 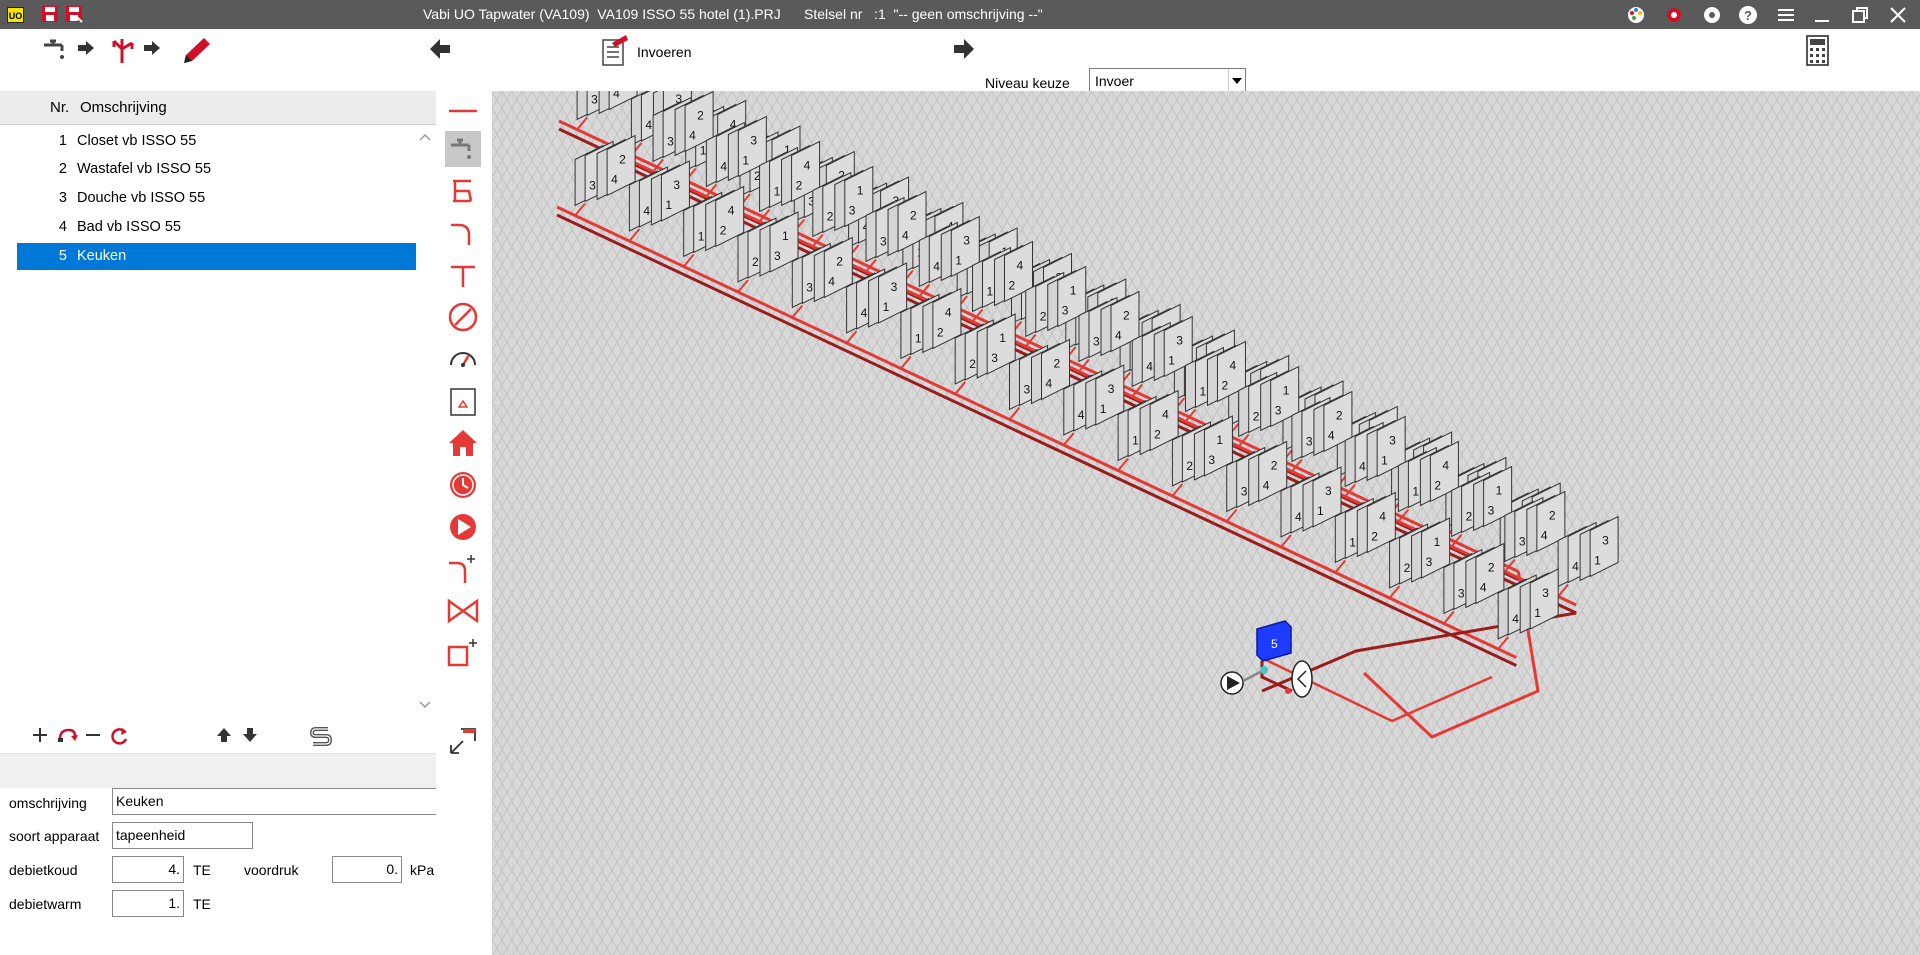 I want to click on voordruk-field: 0., so click(x=367, y=869).